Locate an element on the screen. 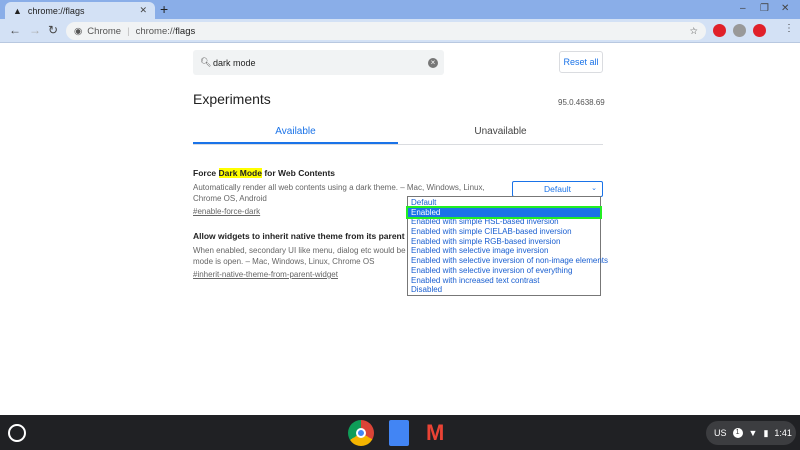 The width and height of the screenshot is (800, 450). new-tab-button: + is located at coordinates (164, 9).